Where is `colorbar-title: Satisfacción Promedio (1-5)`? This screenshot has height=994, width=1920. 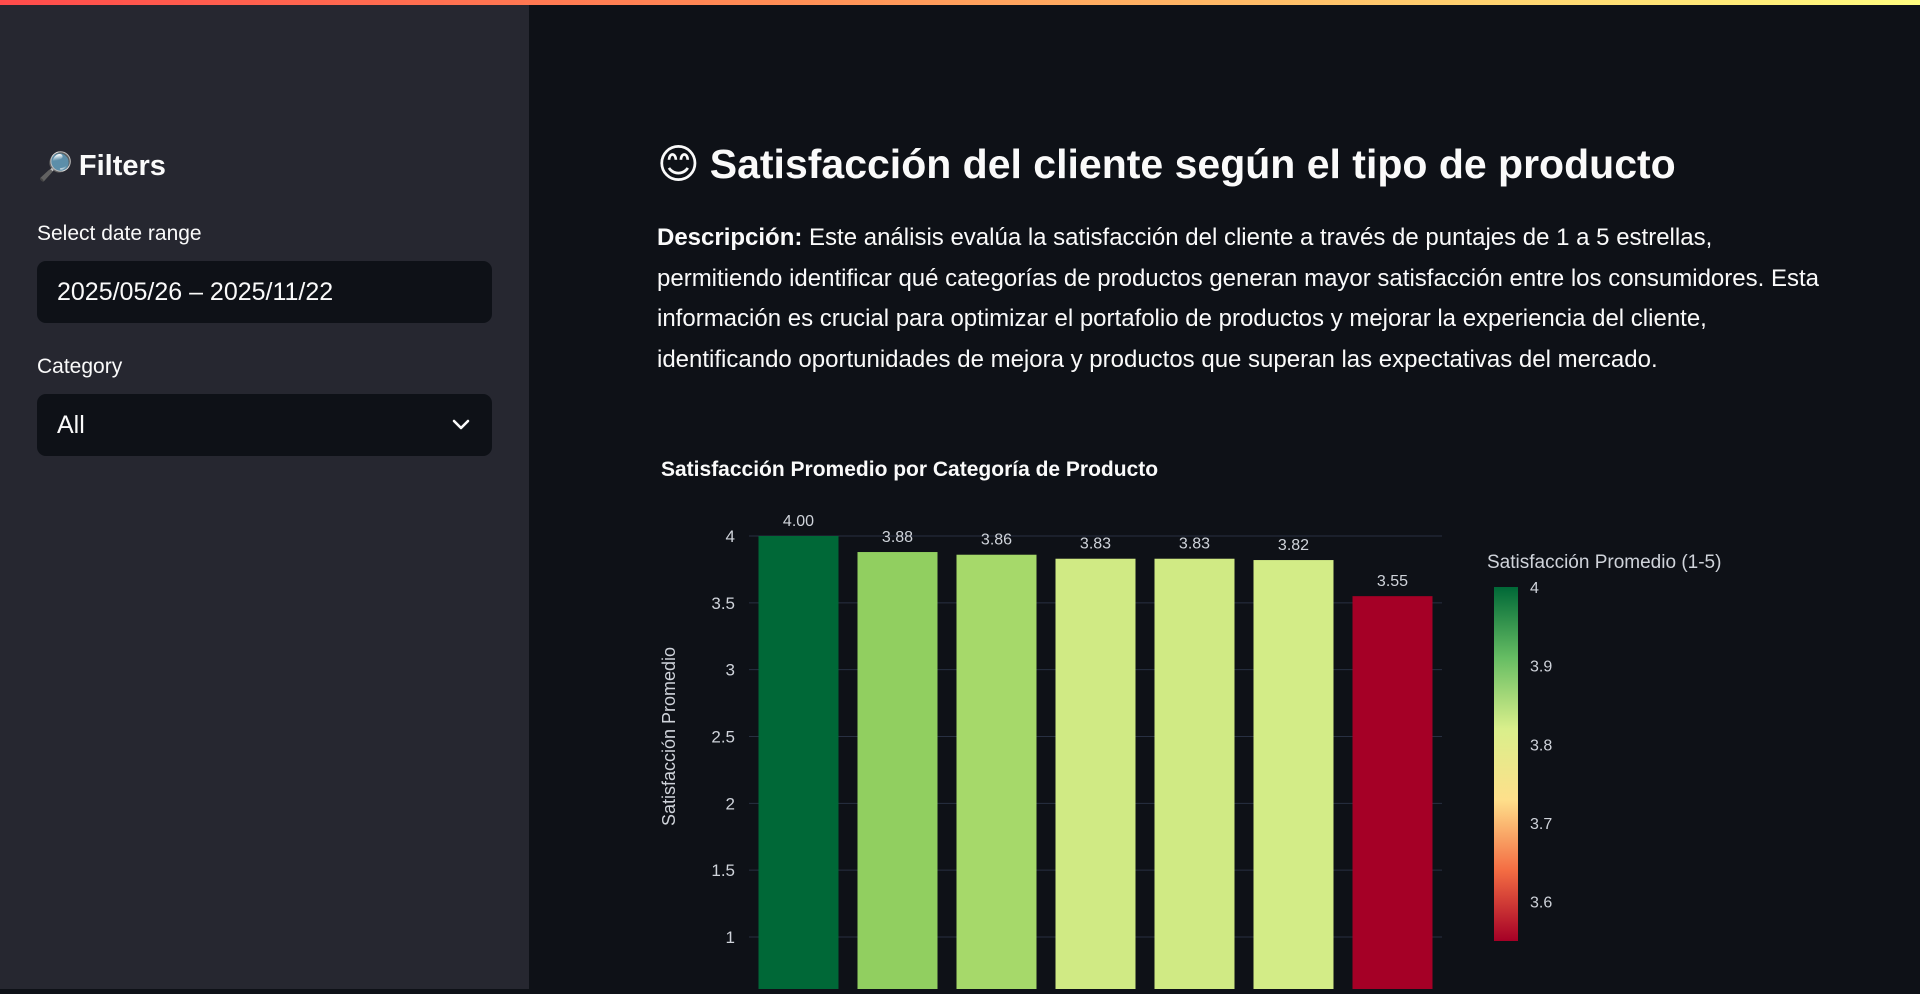
colorbar-title: Satisfacción Promedio (1-5) is located at coordinates (1604, 562).